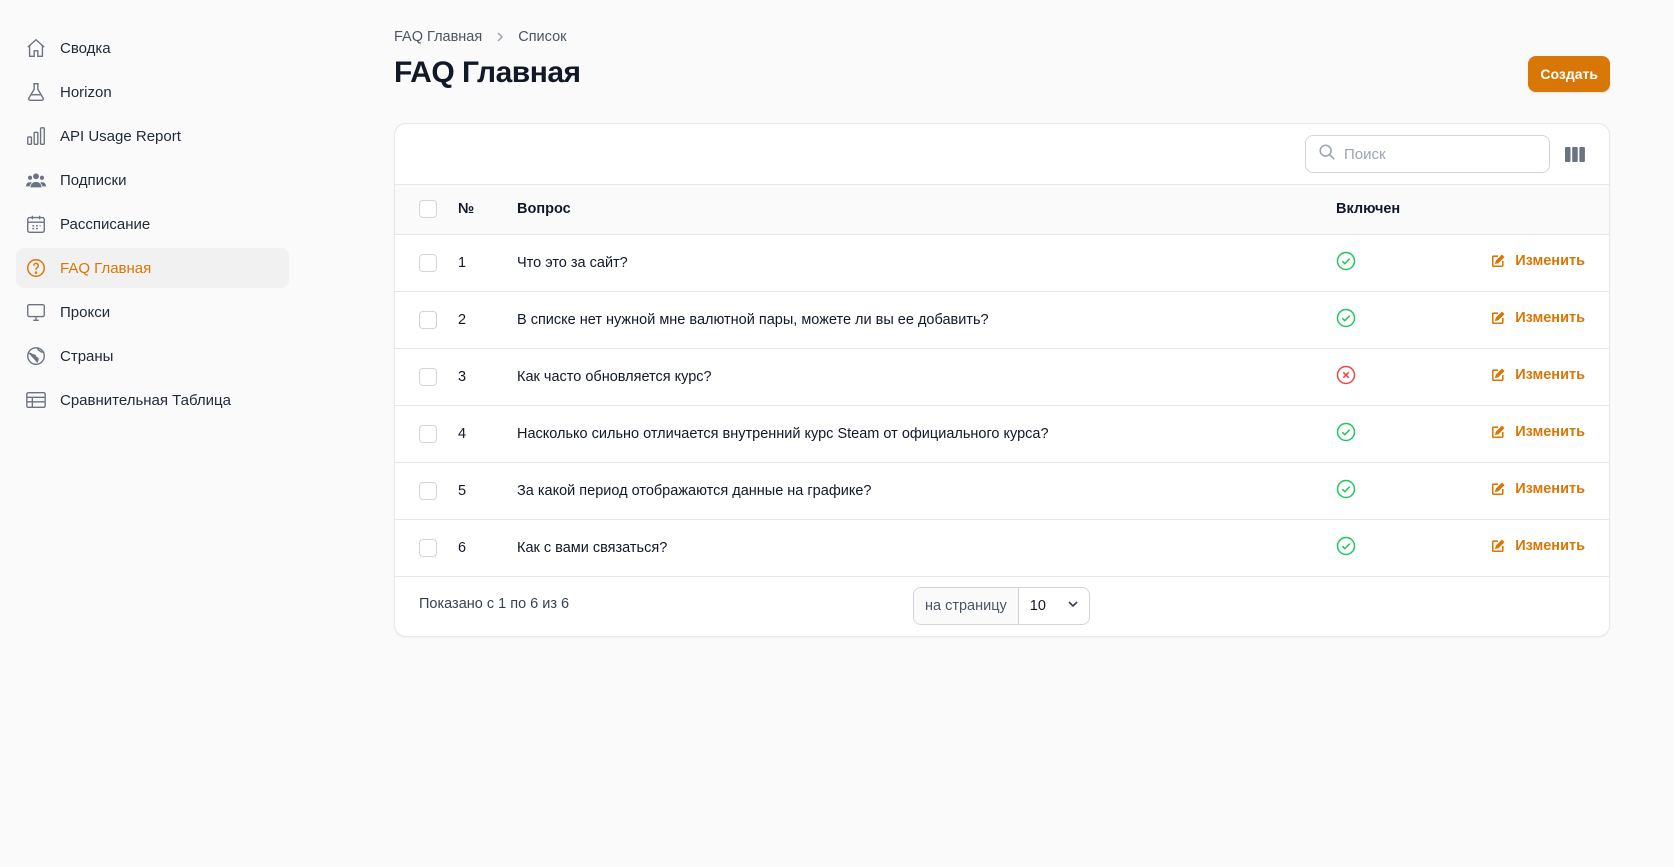 This screenshot has width=1674, height=867. What do you see at coordinates (145, 400) in the screenshot?
I see `sidebar-item-label: Сравнительная Таблица` at bounding box center [145, 400].